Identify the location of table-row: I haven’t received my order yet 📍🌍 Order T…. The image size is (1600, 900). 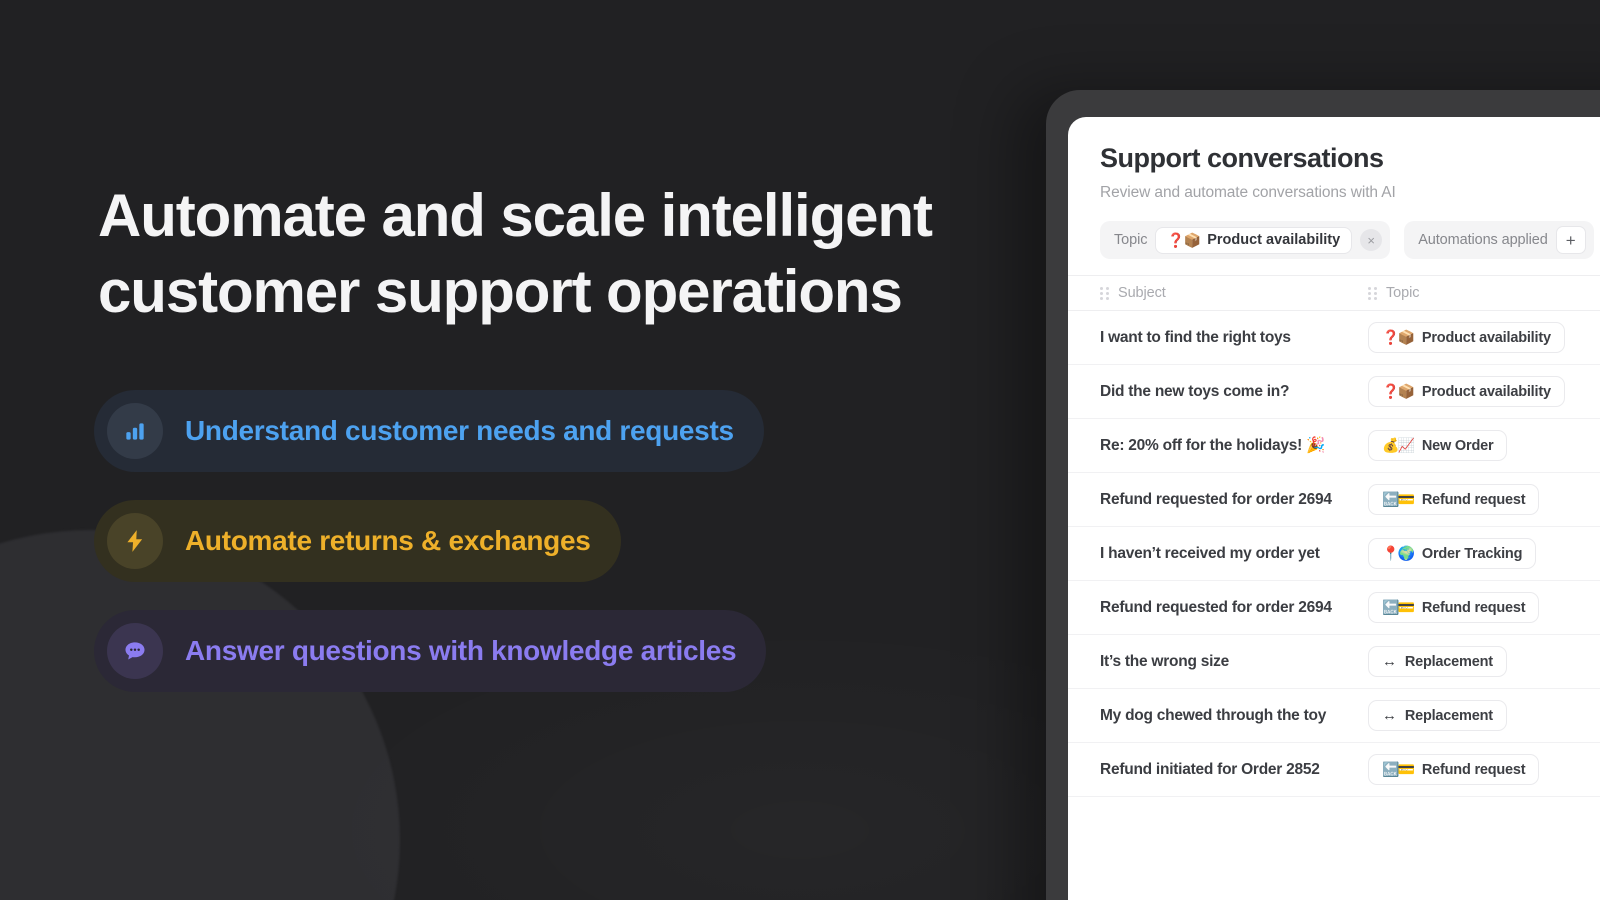
(1334, 554).